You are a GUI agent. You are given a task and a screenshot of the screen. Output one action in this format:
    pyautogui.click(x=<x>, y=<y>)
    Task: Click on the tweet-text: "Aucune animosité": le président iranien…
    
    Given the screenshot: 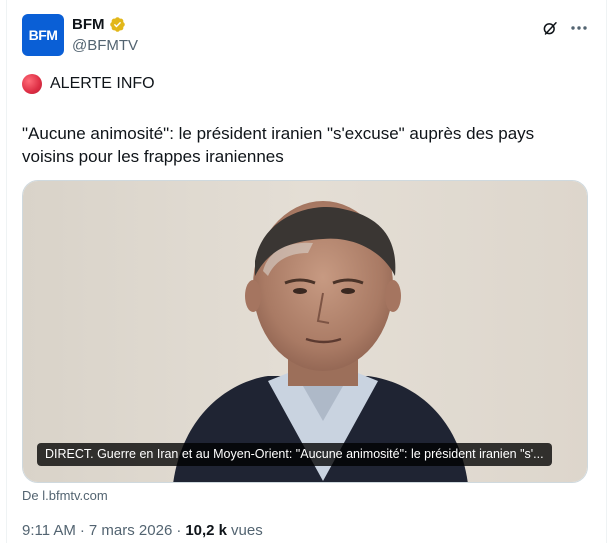 What is the action you would take?
    pyautogui.click(x=278, y=145)
    